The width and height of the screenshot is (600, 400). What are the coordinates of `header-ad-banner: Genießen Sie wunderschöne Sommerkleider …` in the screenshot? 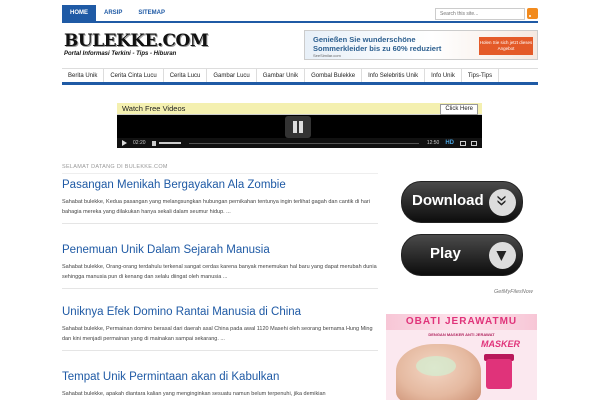 It's located at (421, 45).